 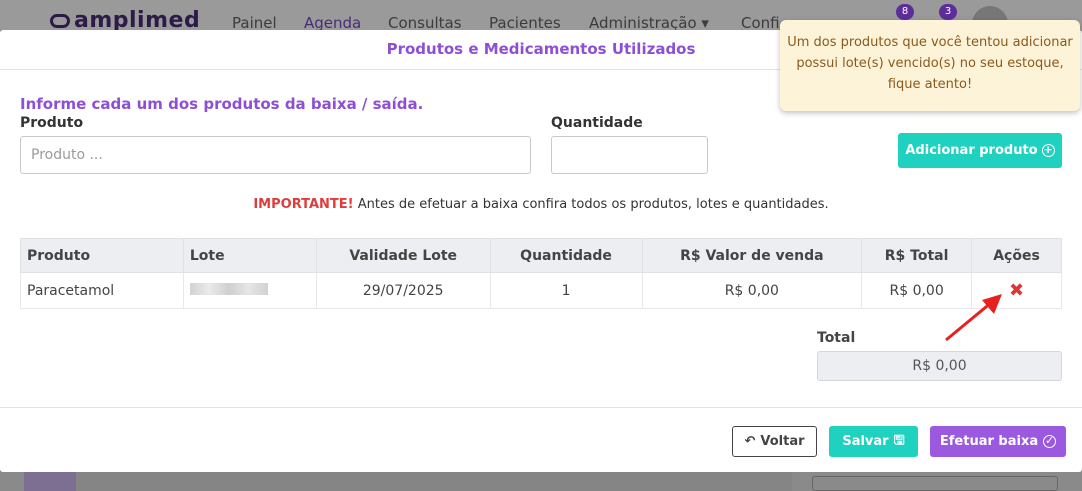 I want to click on reply-icon: ↶, so click(x=750, y=441).